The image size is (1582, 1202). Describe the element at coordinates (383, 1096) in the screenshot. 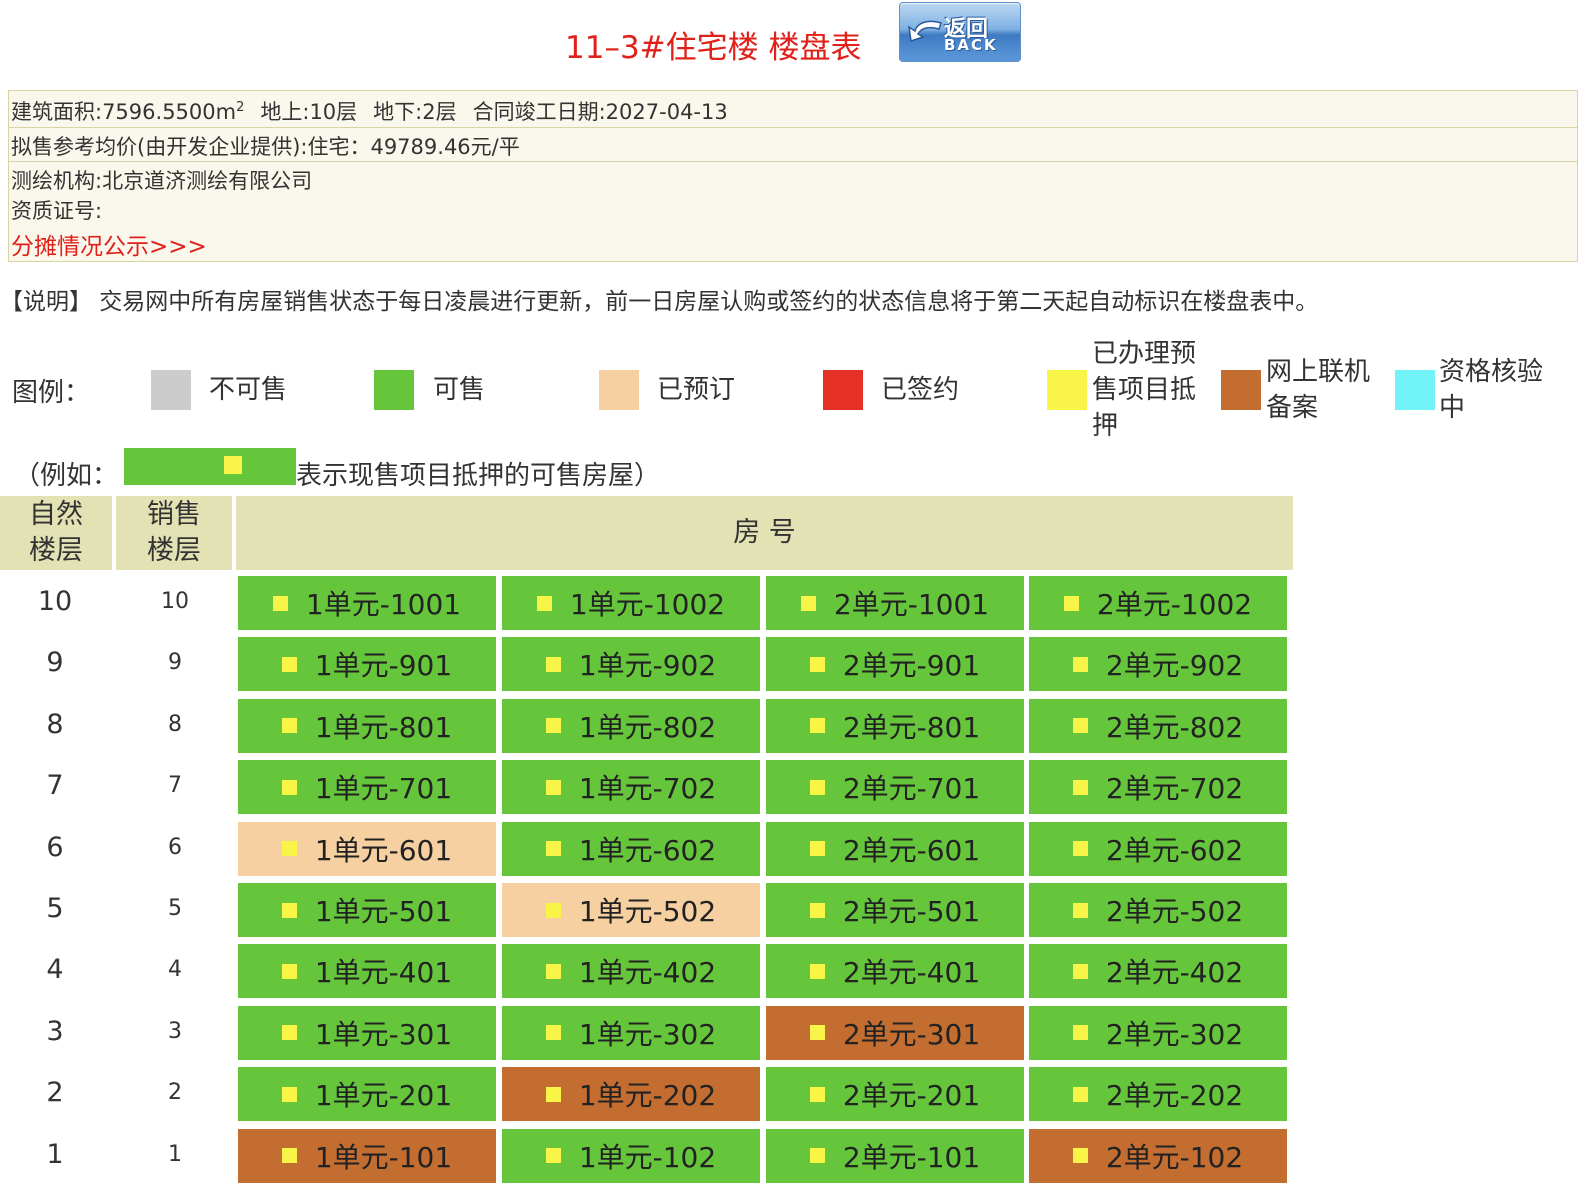

I see `unit-label: 1单元-201` at that location.